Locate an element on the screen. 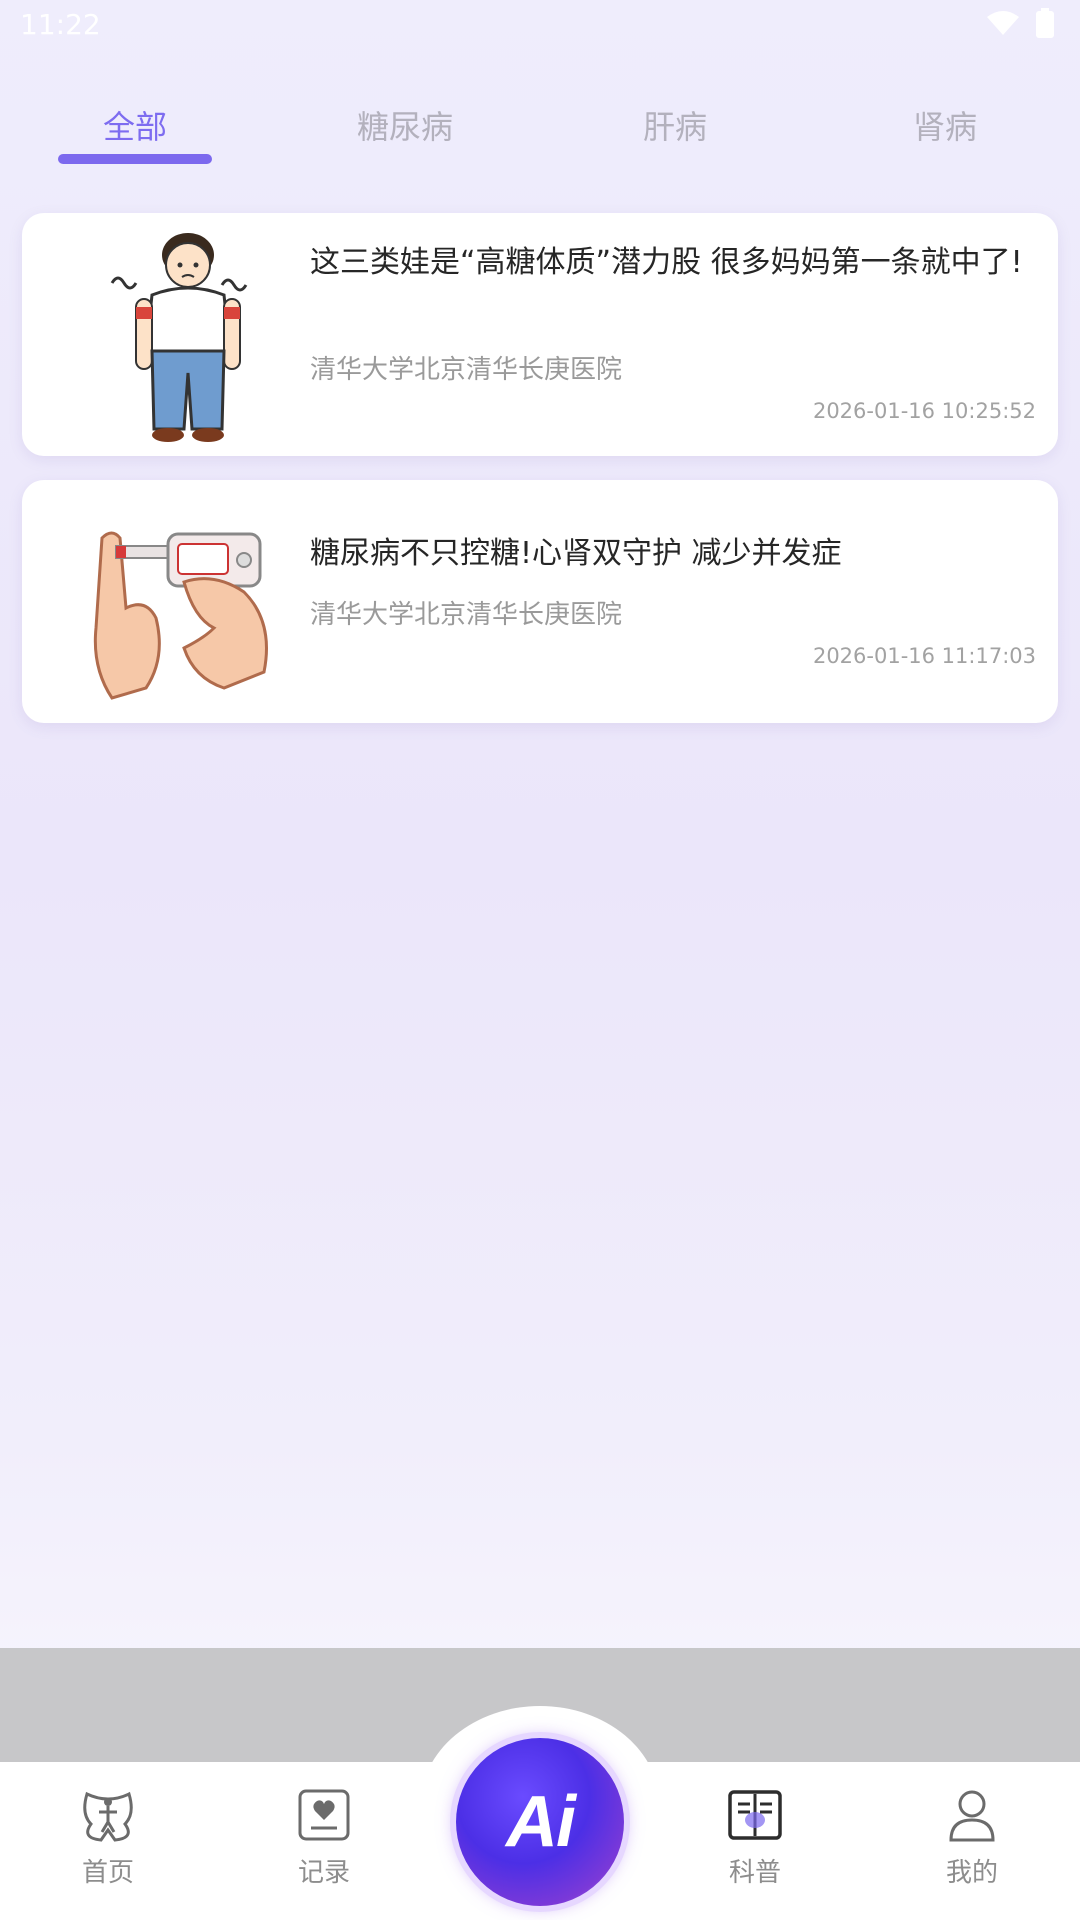 This screenshot has height=1920, width=1080. active-tab-indicator is located at coordinates (135, 159).